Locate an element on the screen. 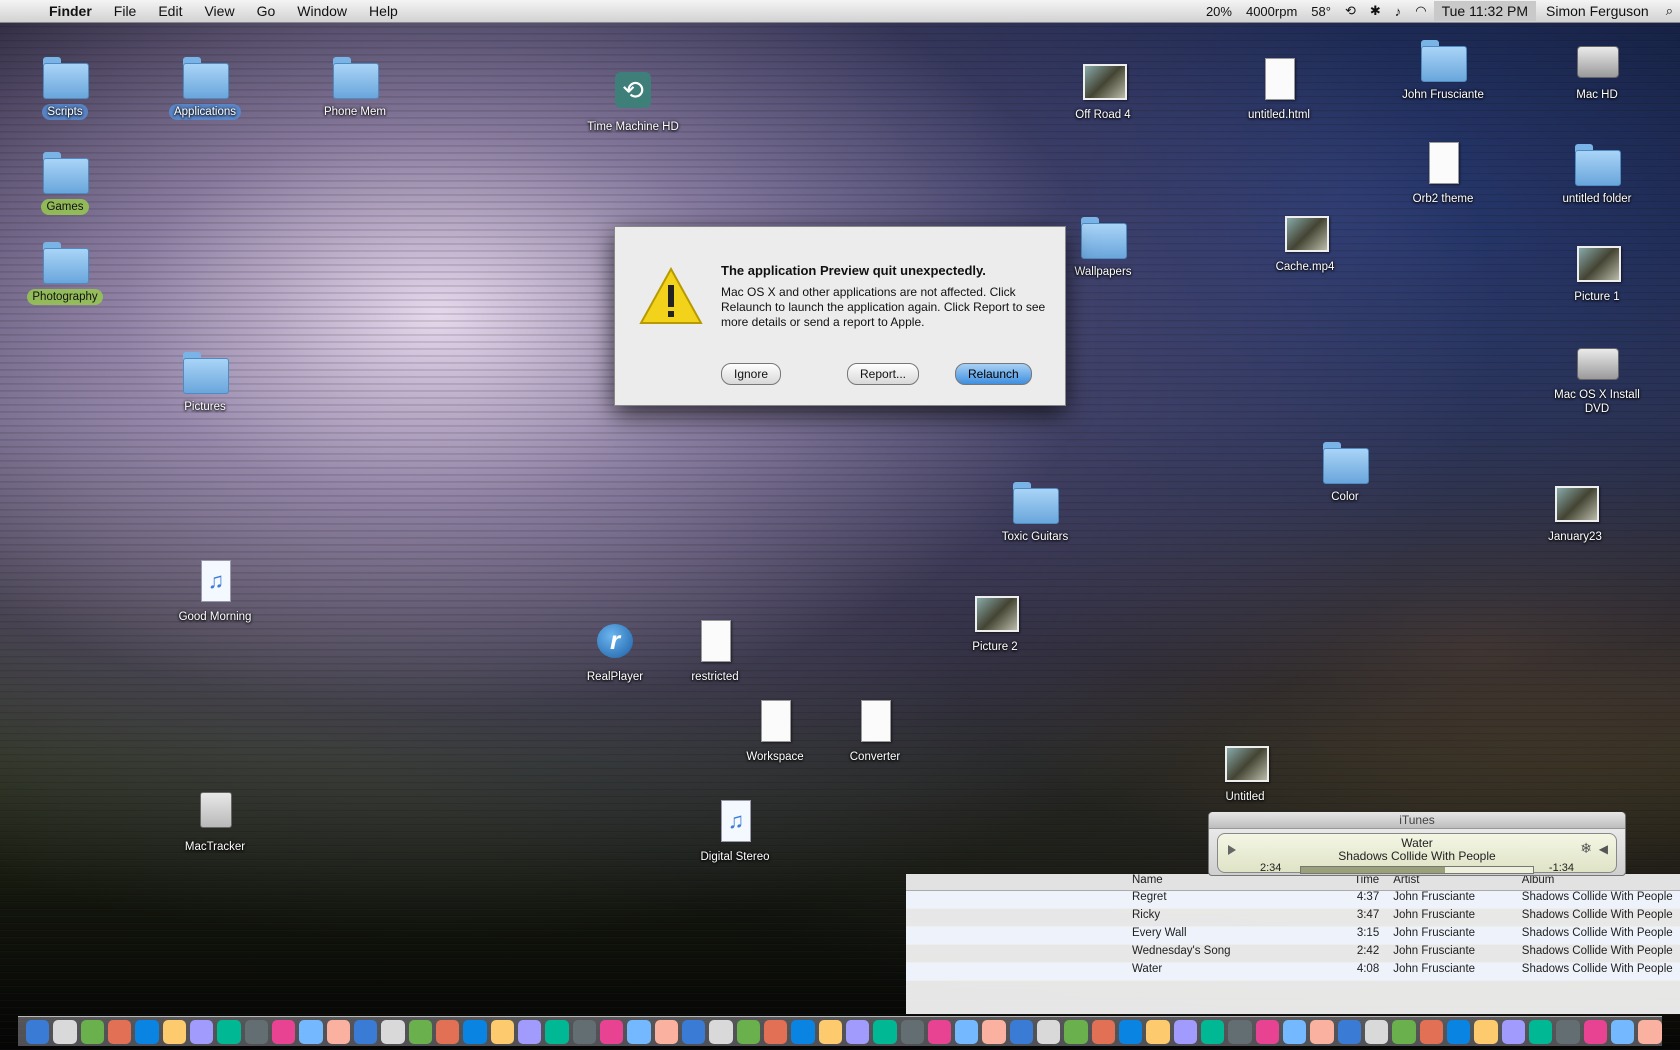  column-time: Time is located at coordinates (1353, 882).